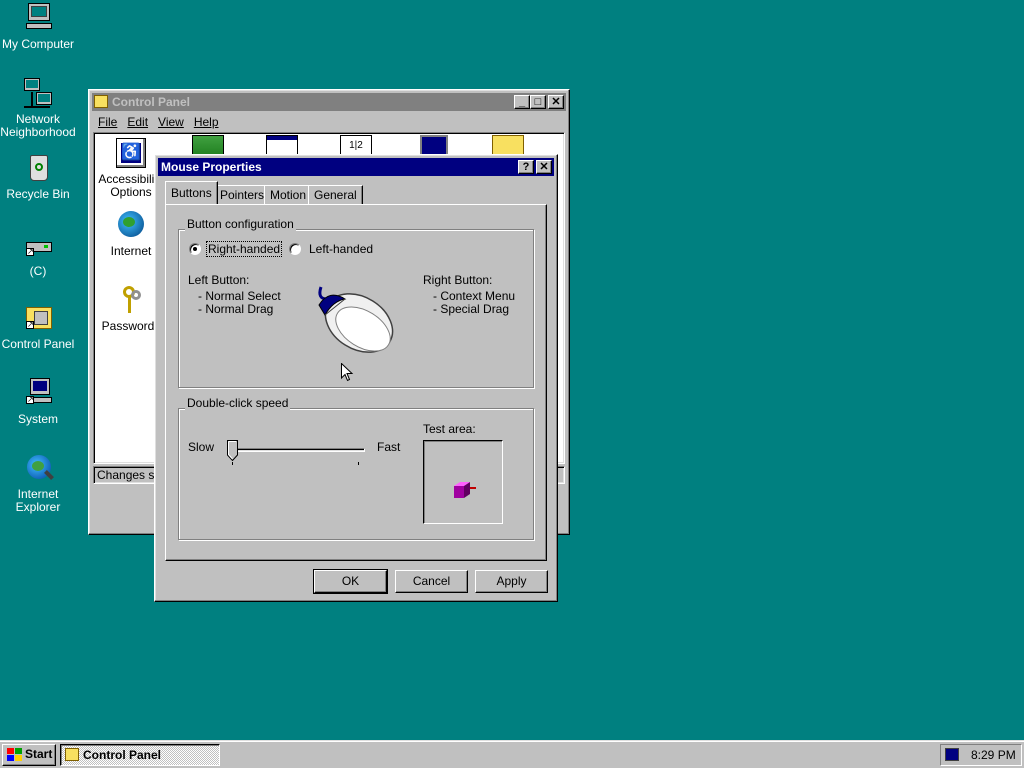 This screenshot has width=1024, height=768. Describe the element at coordinates (474, 296) in the screenshot. I see `right-button-item: - Context Menu` at that location.